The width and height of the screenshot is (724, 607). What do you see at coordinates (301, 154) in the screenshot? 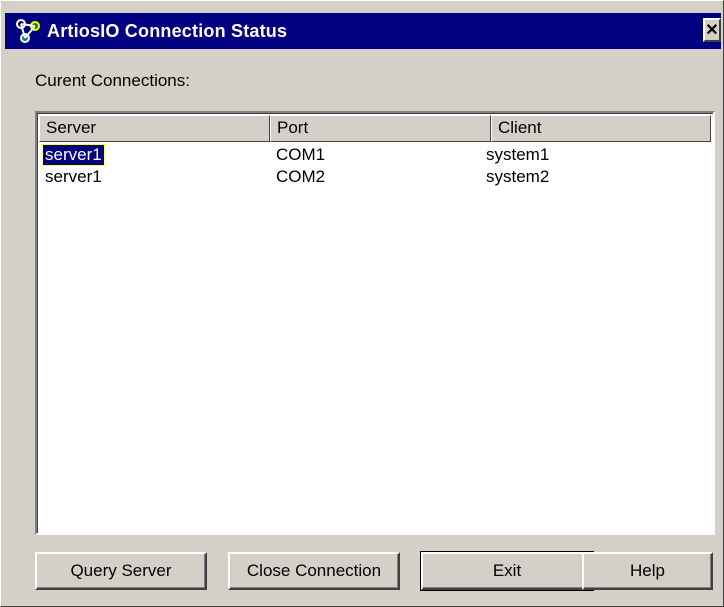
I see `port-cell: COM1` at bounding box center [301, 154].